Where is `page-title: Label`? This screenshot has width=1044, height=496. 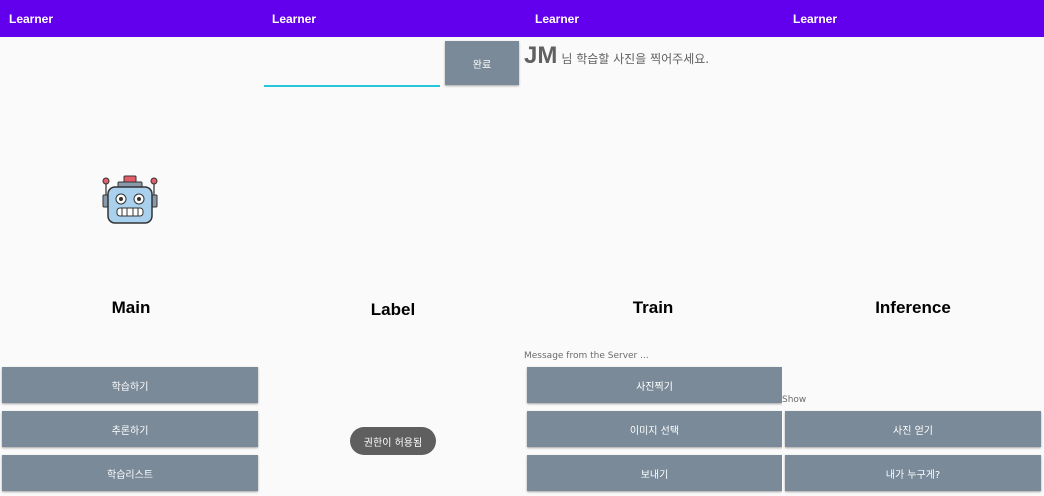
page-title: Label is located at coordinates (393, 309).